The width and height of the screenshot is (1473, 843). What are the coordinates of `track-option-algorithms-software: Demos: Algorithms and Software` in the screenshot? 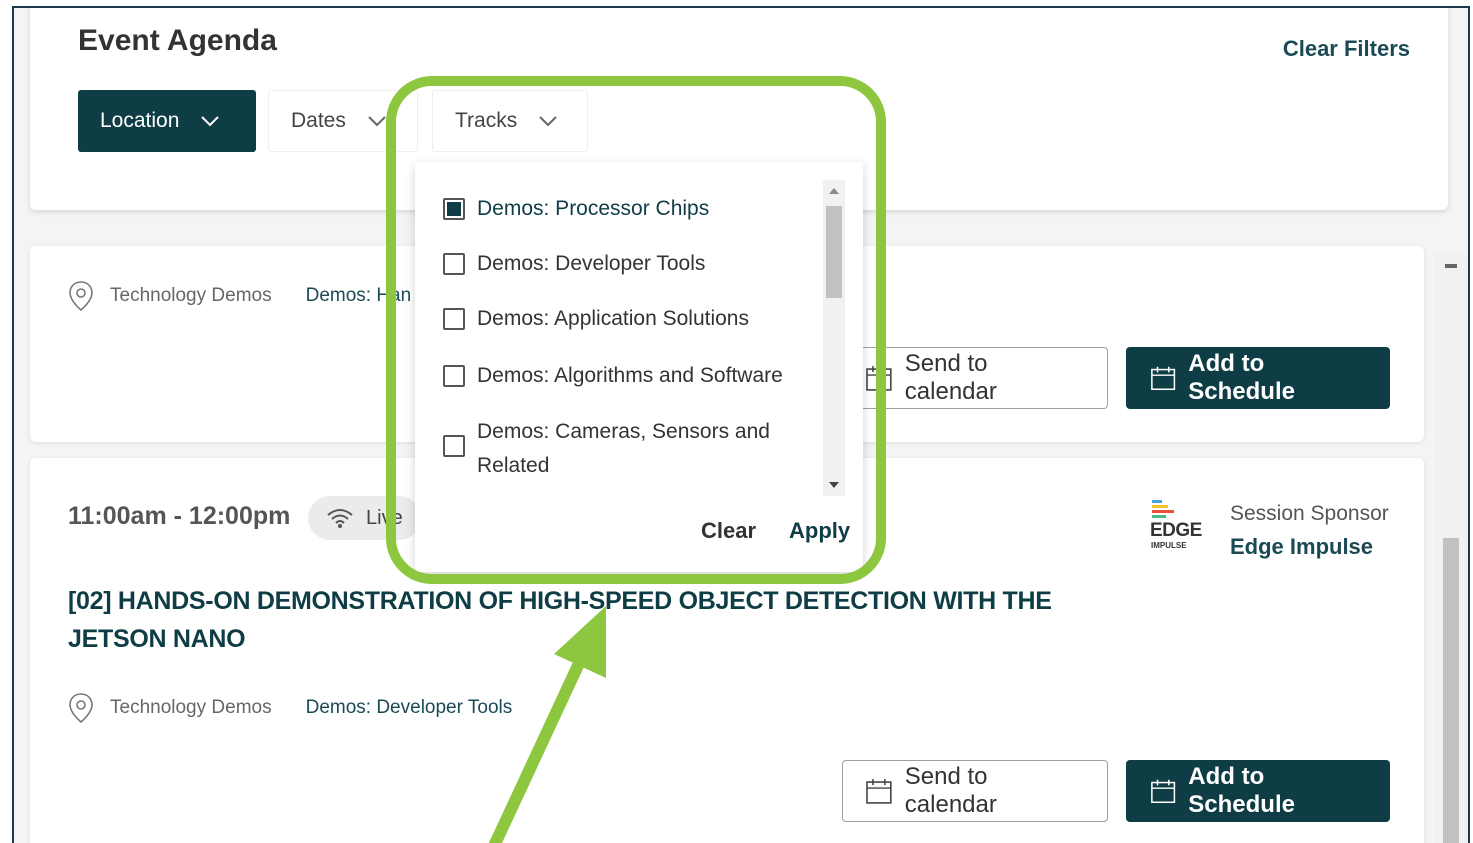 It's located at (613, 376).